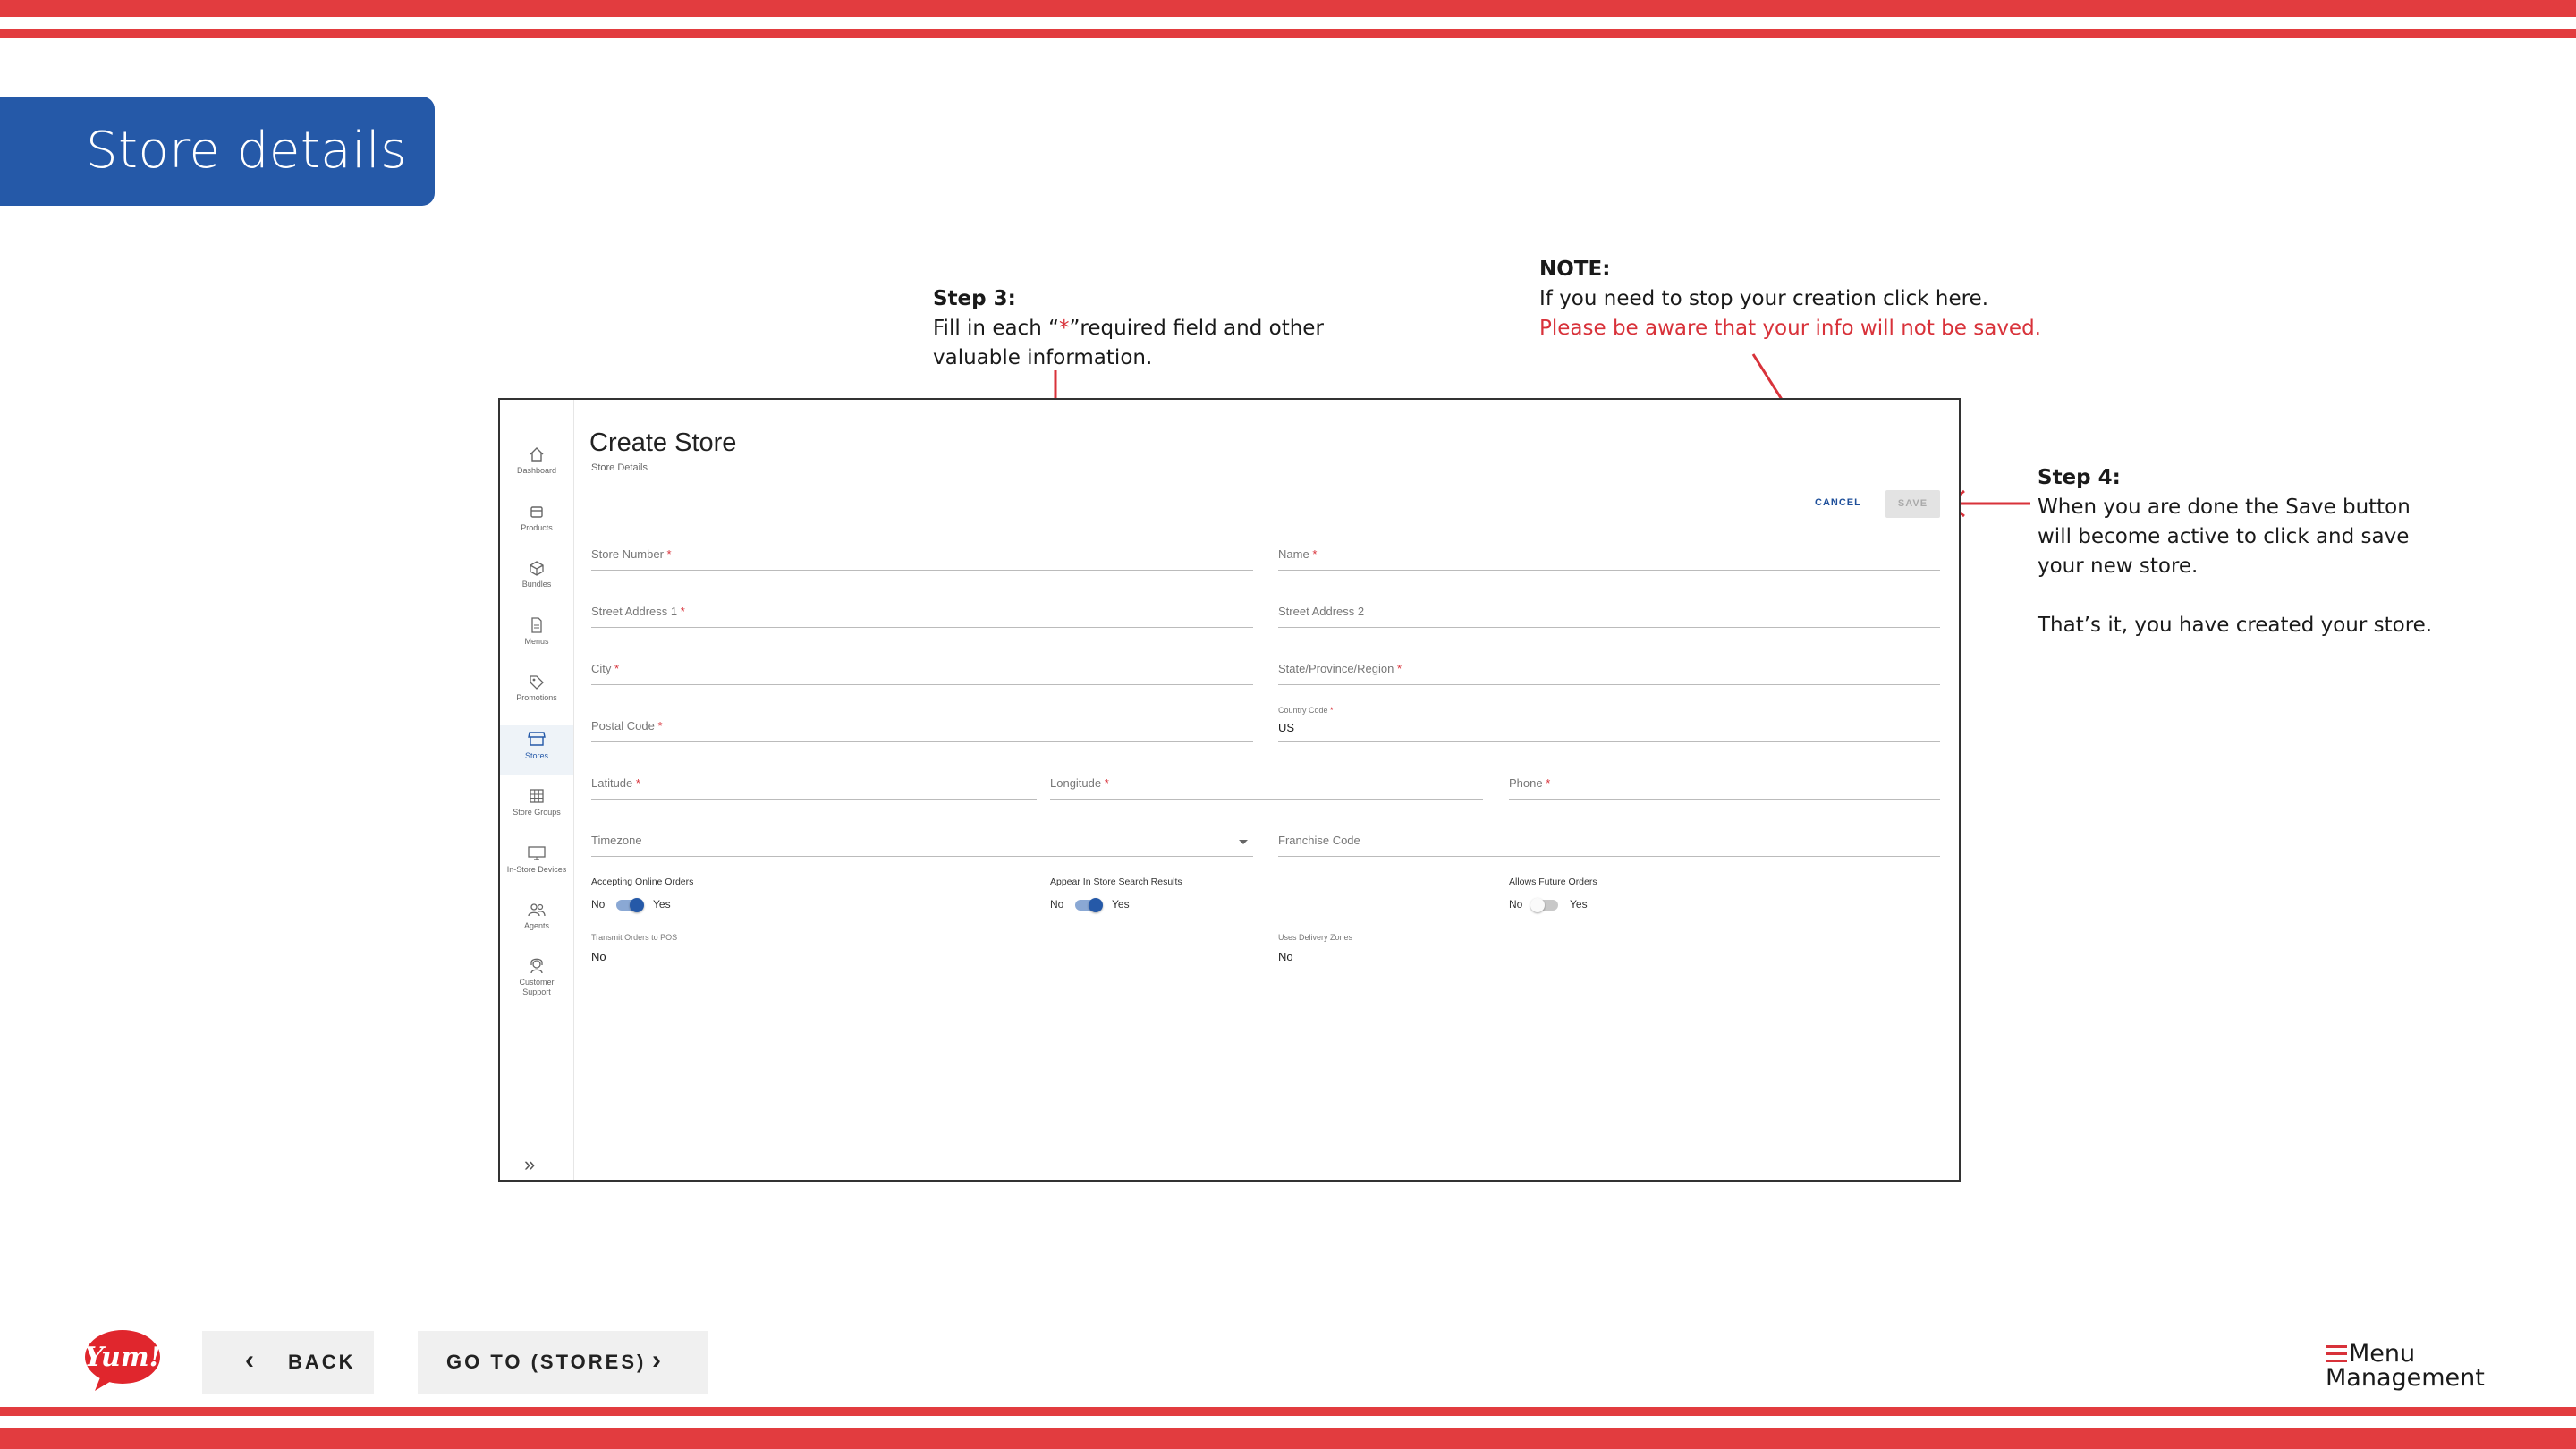  What do you see at coordinates (2224, 536) in the screenshot?
I see `step4-text-b: will become active to click and save` at bounding box center [2224, 536].